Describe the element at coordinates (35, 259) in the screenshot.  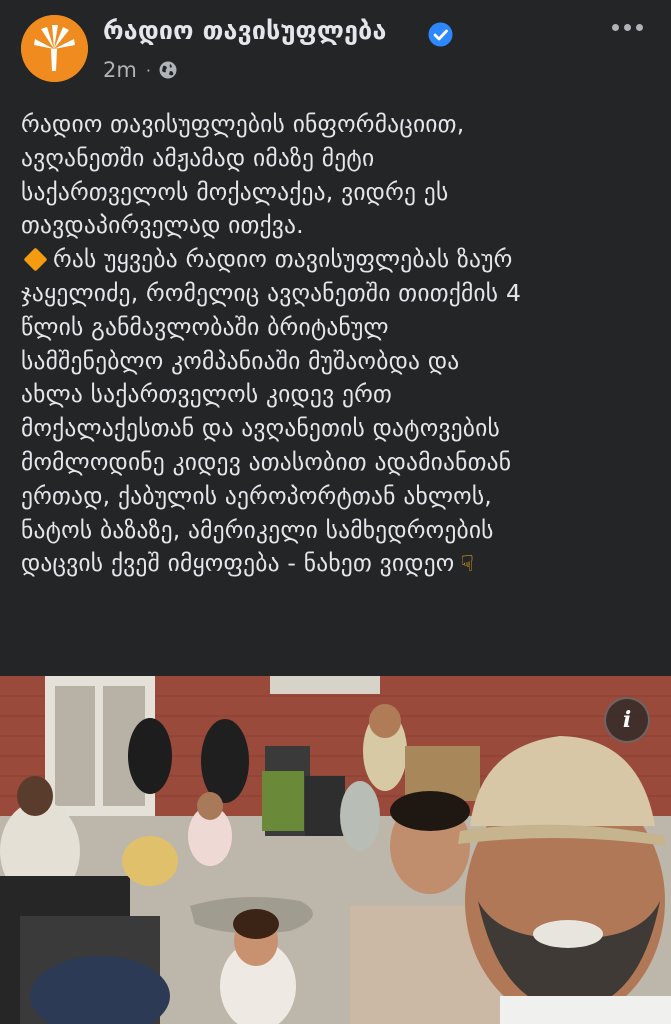
I see `orange-diamond-icon` at that location.